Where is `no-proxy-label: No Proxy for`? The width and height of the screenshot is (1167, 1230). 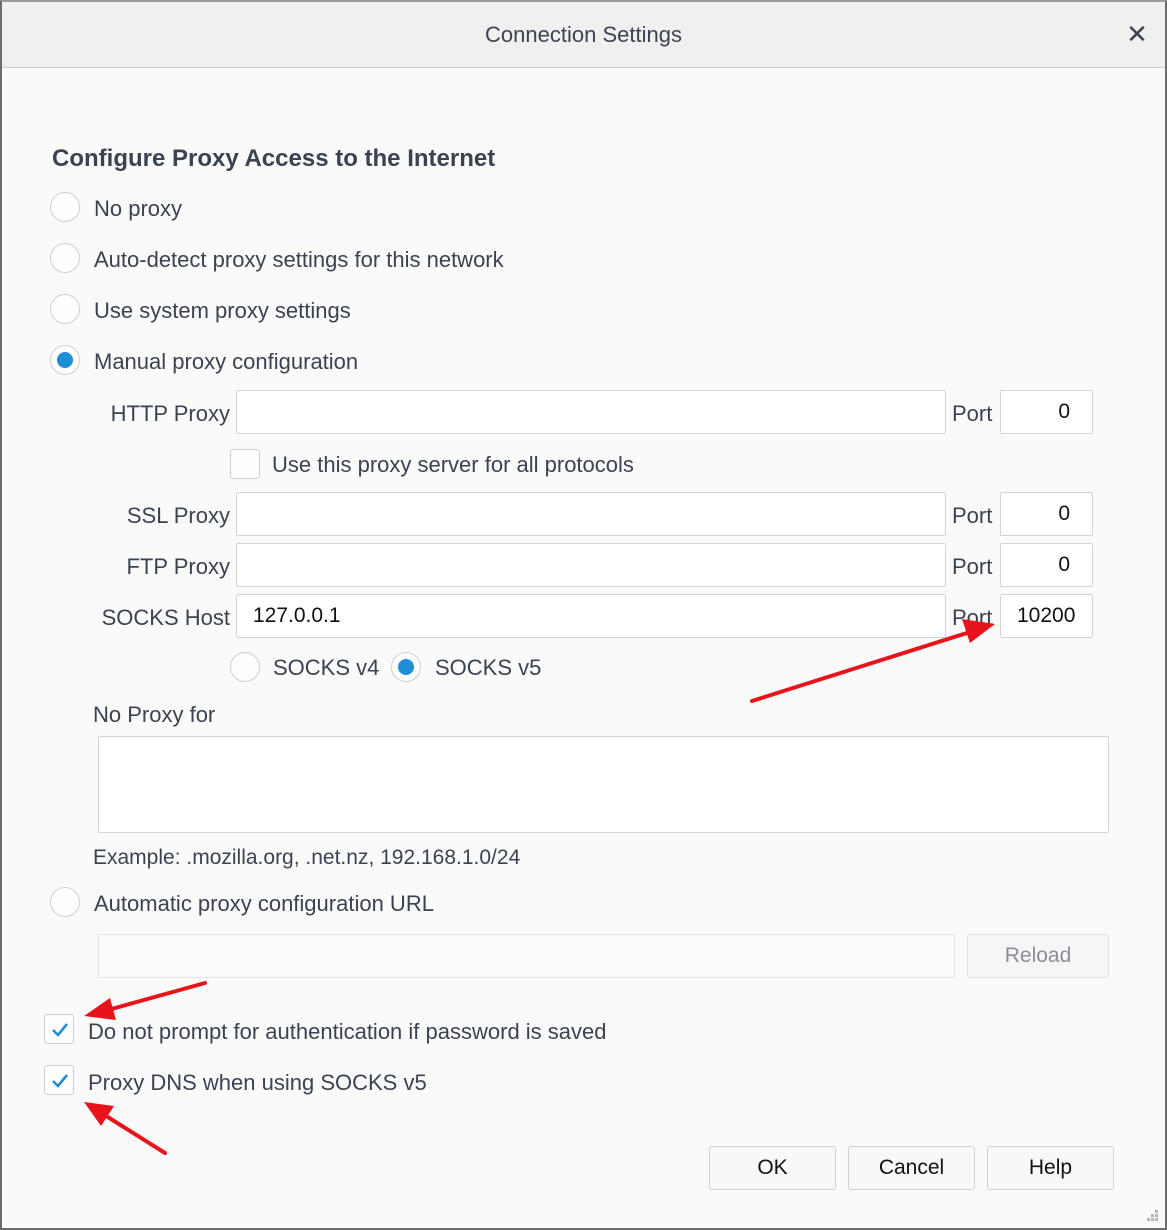 no-proxy-label: No Proxy for is located at coordinates (154, 714).